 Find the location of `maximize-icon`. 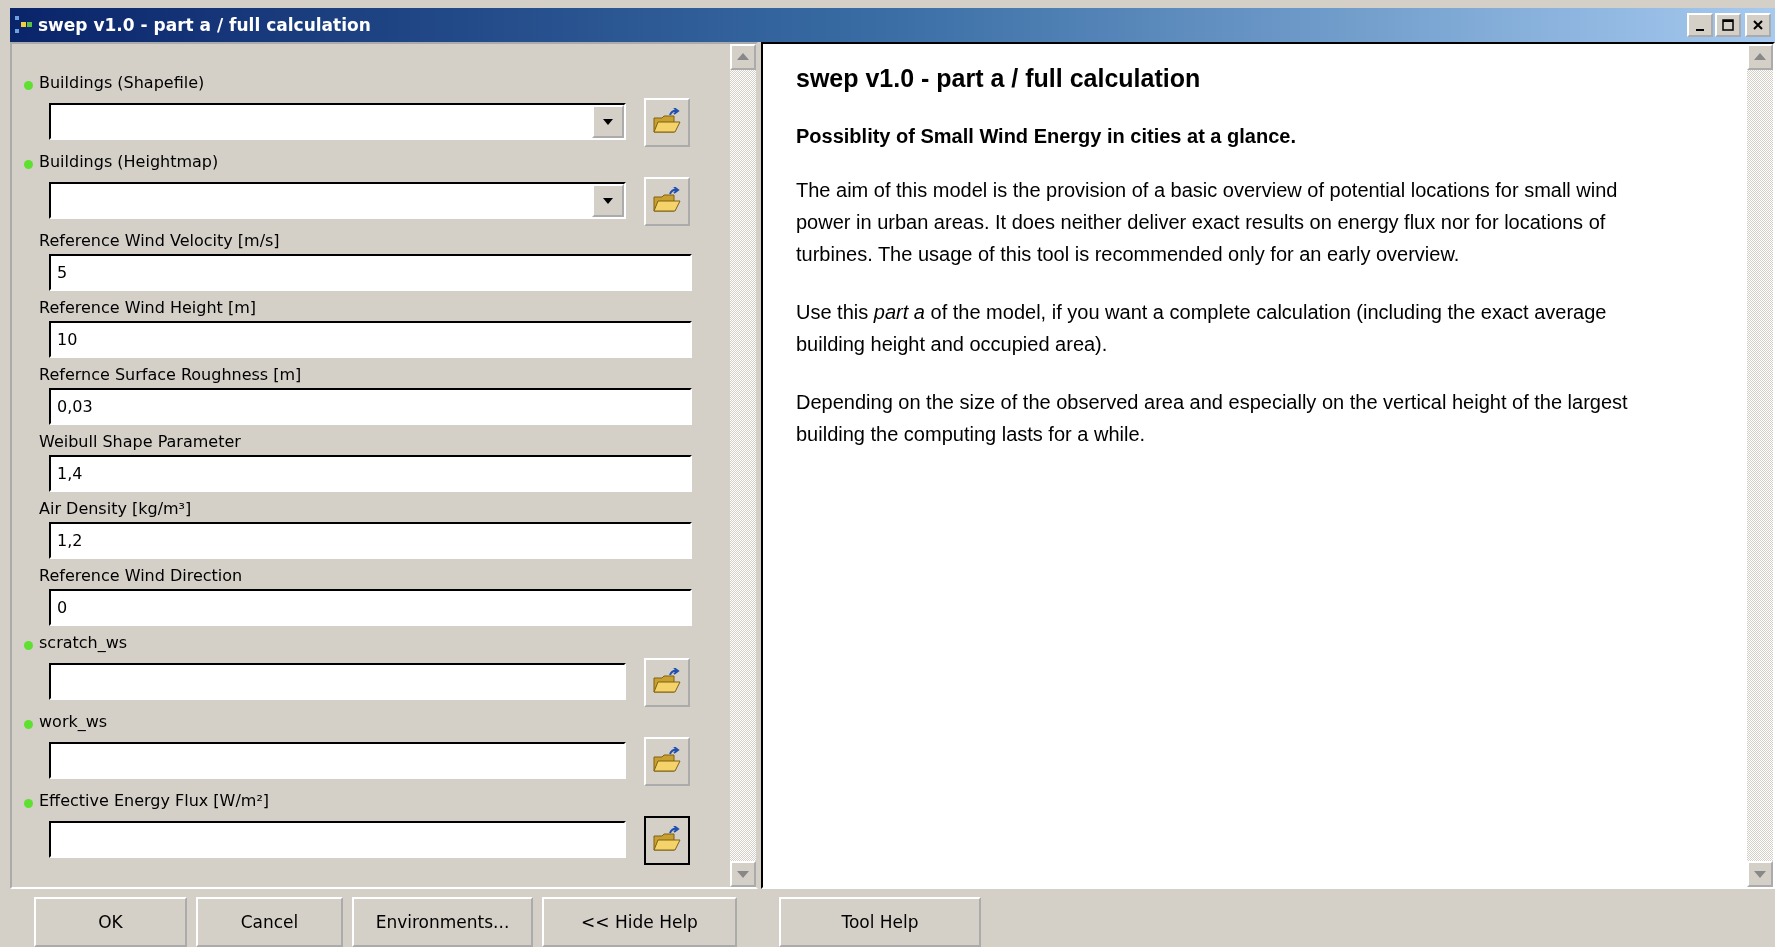

maximize-icon is located at coordinates (1728, 24).